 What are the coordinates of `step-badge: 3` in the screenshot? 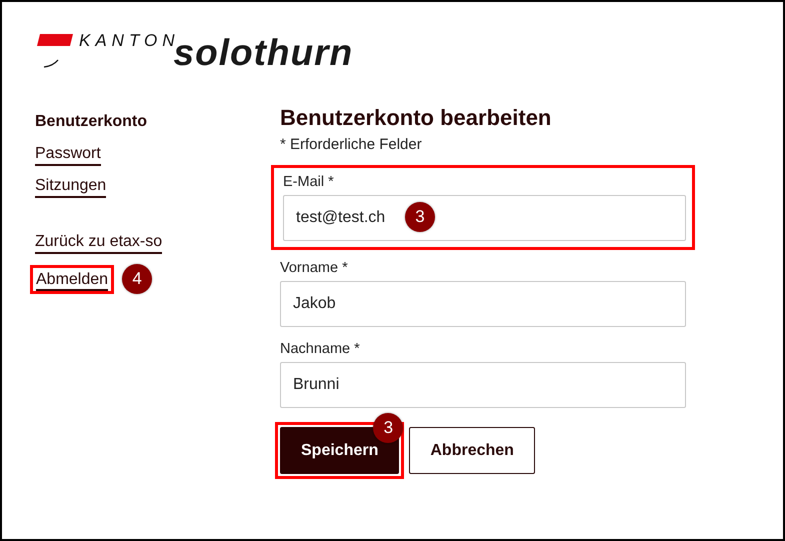 It's located at (388, 428).